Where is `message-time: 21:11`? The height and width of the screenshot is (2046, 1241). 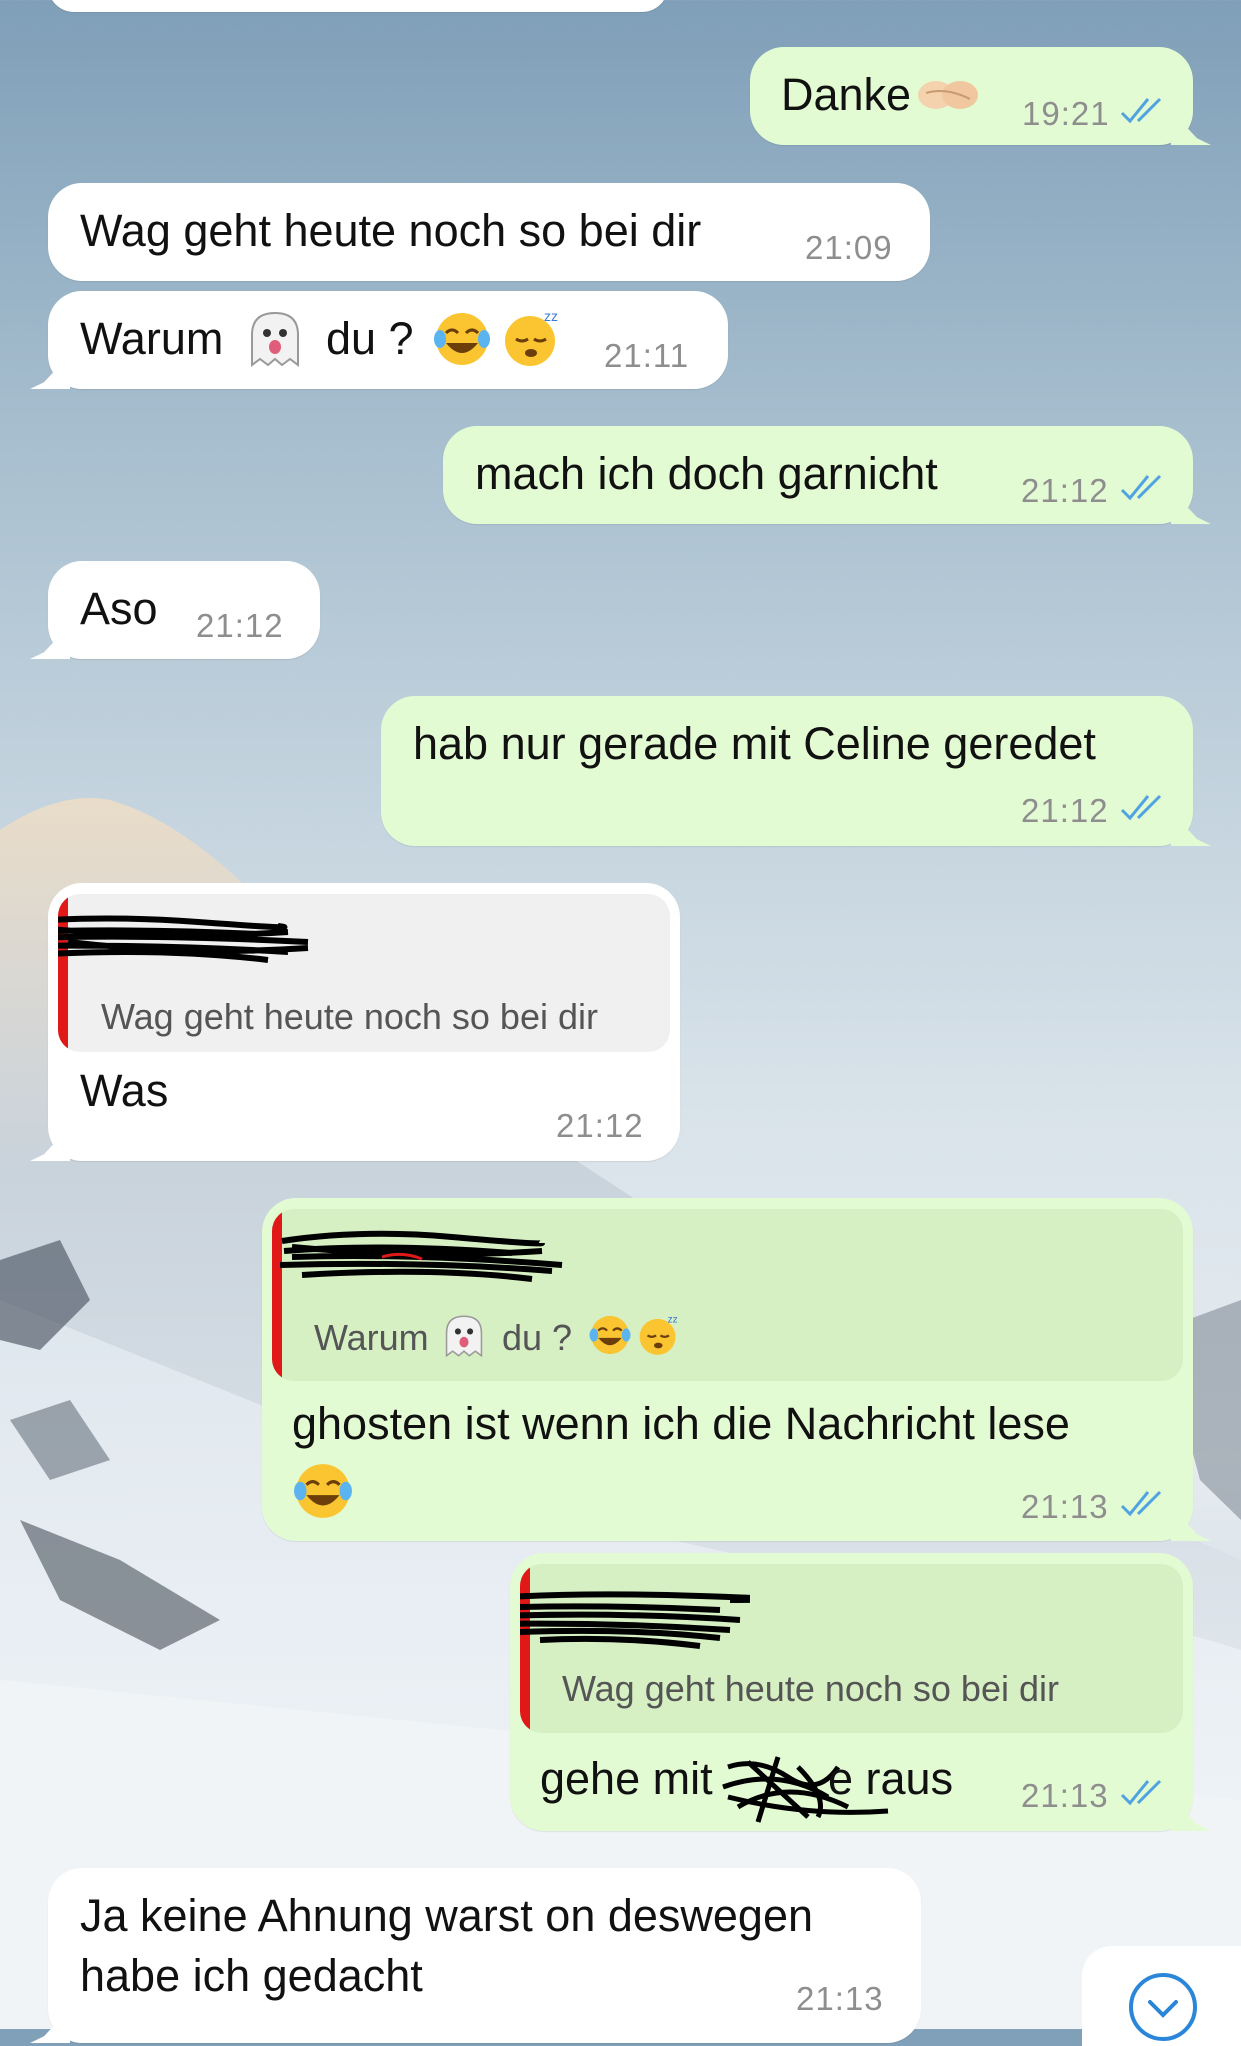 message-time: 21:11 is located at coordinates (647, 355).